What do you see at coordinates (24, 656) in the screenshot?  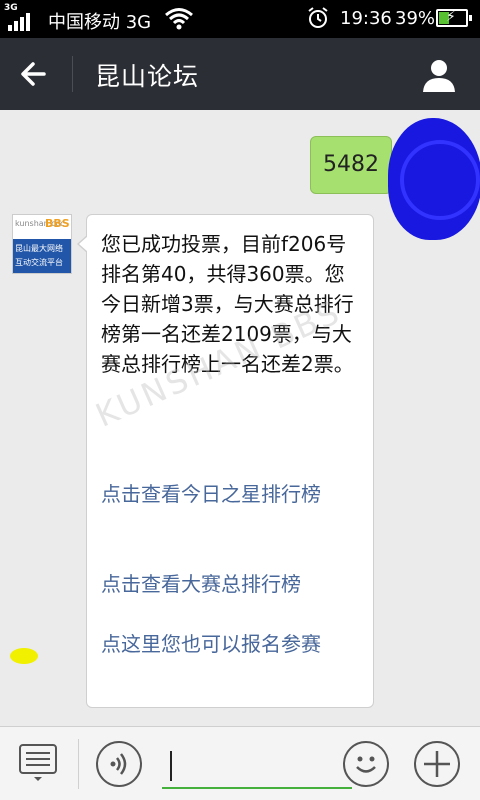 I see `yellow-mark` at bounding box center [24, 656].